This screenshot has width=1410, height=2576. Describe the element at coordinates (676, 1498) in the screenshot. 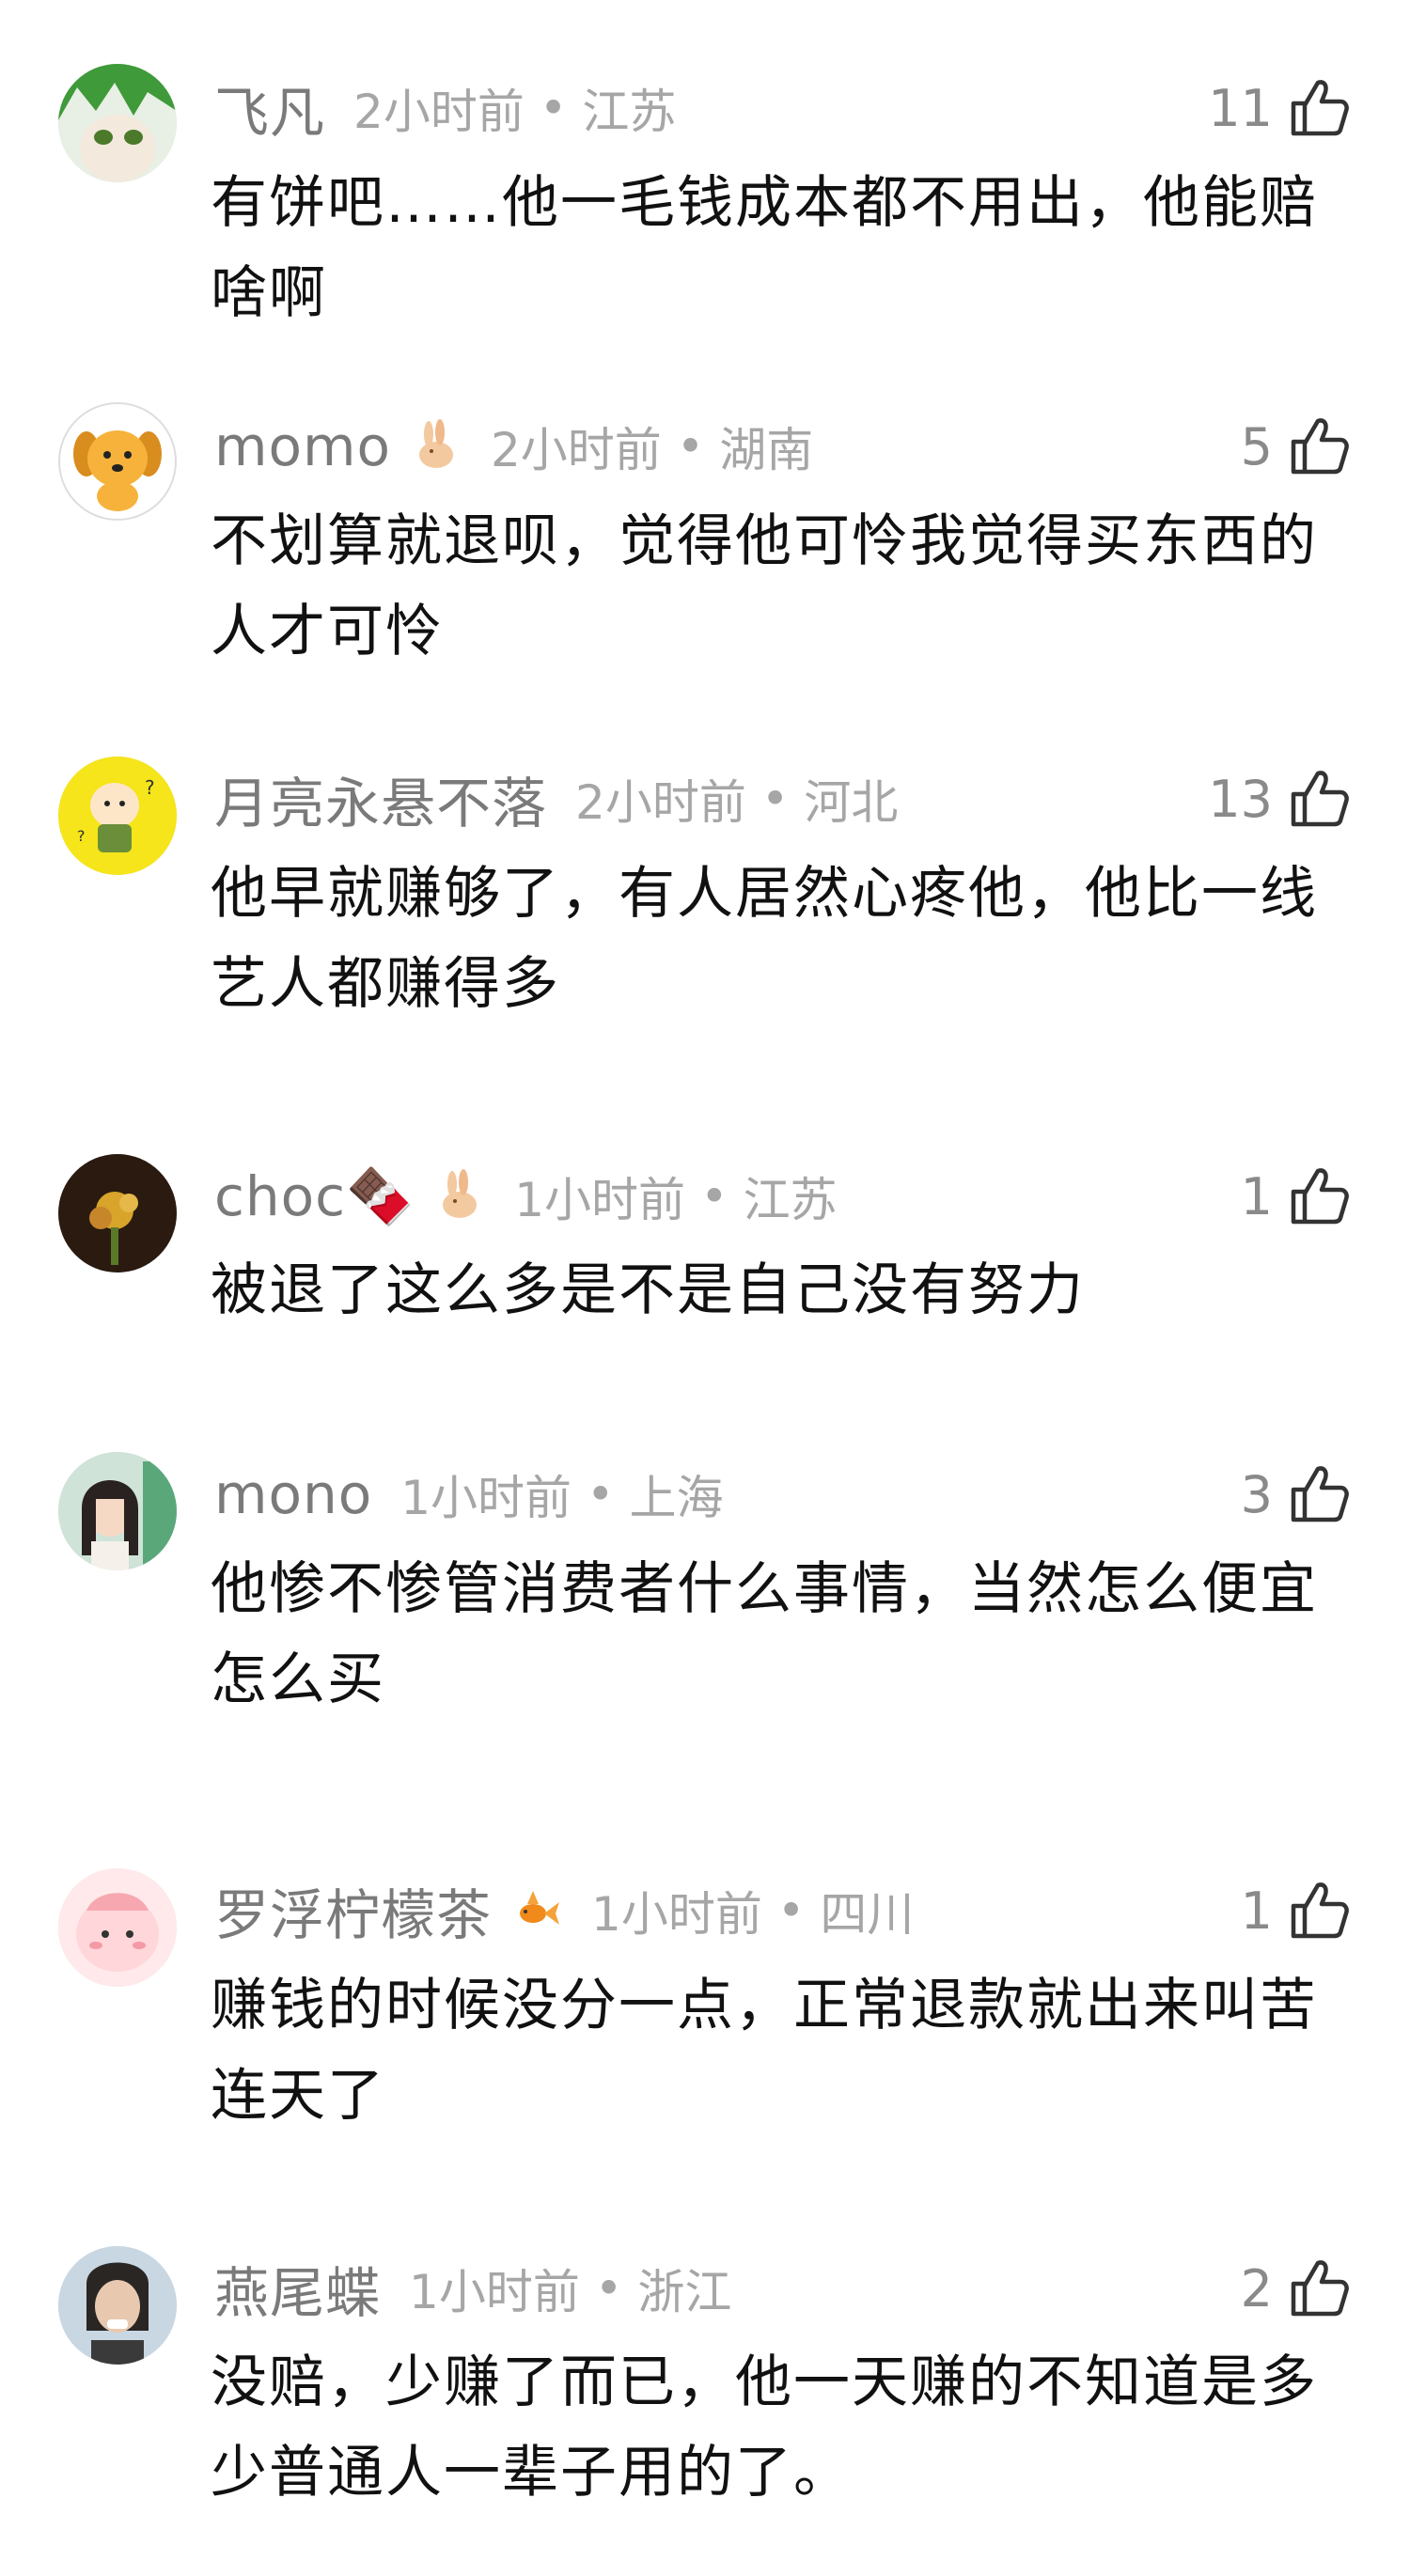

I see `comment-region: 上海` at that location.